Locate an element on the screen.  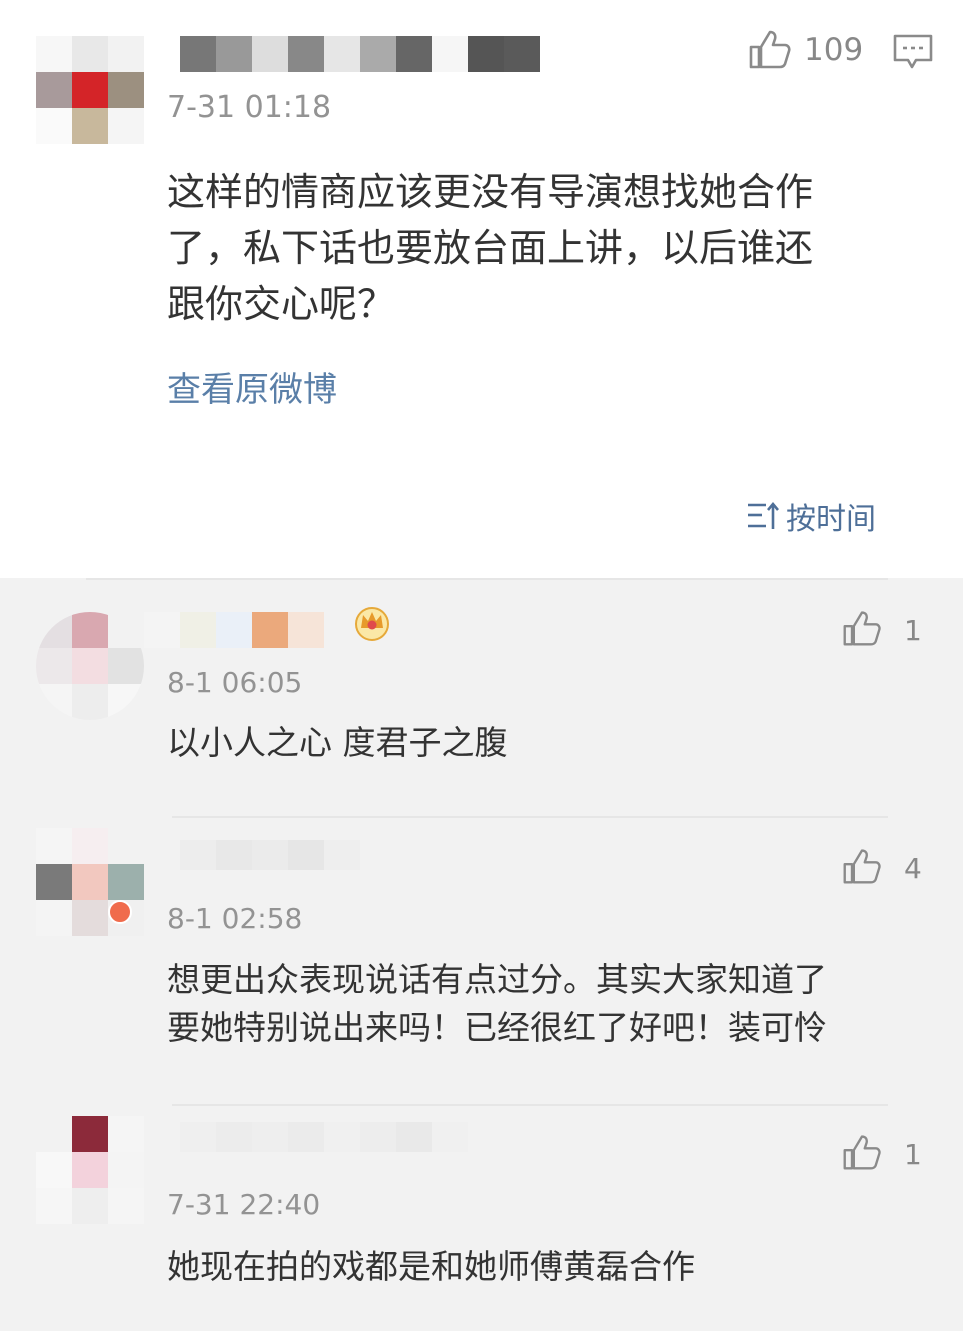
reply-text-line: 想更出众表现说话有点过分。其实大家知道了 is located at coordinates (497, 979).